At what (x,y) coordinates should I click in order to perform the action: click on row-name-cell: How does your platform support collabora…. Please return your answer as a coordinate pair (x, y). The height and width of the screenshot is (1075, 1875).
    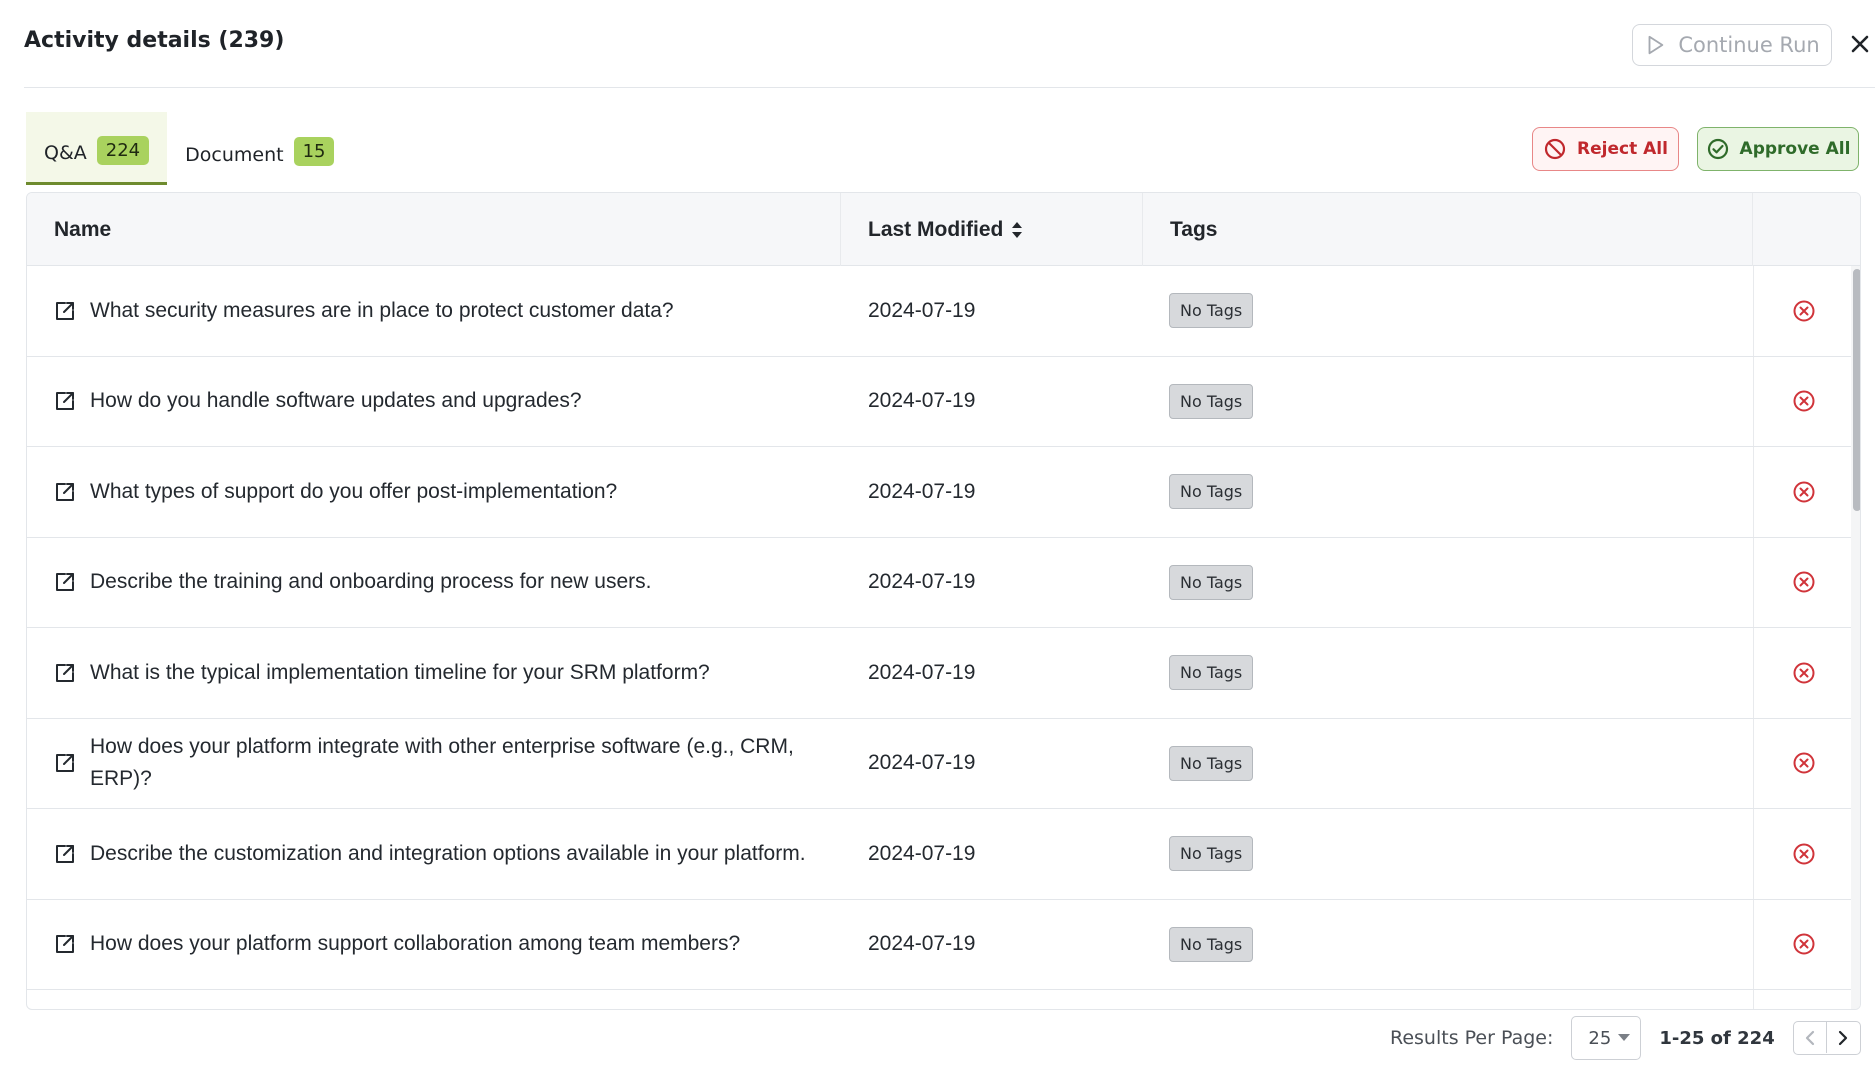
    Looking at the image, I should click on (439, 945).